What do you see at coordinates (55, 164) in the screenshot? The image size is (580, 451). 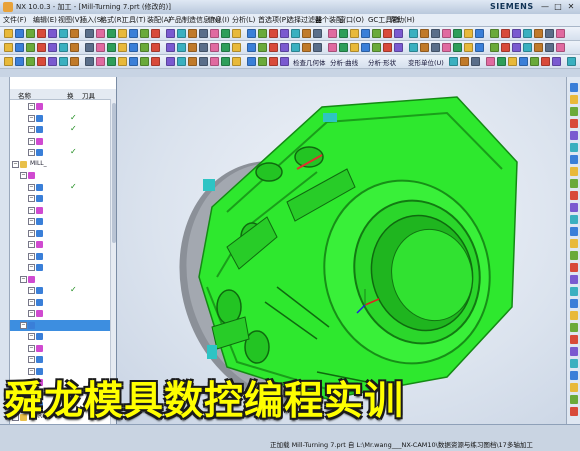 I see `navigator-row: − MILL_` at bounding box center [55, 164].